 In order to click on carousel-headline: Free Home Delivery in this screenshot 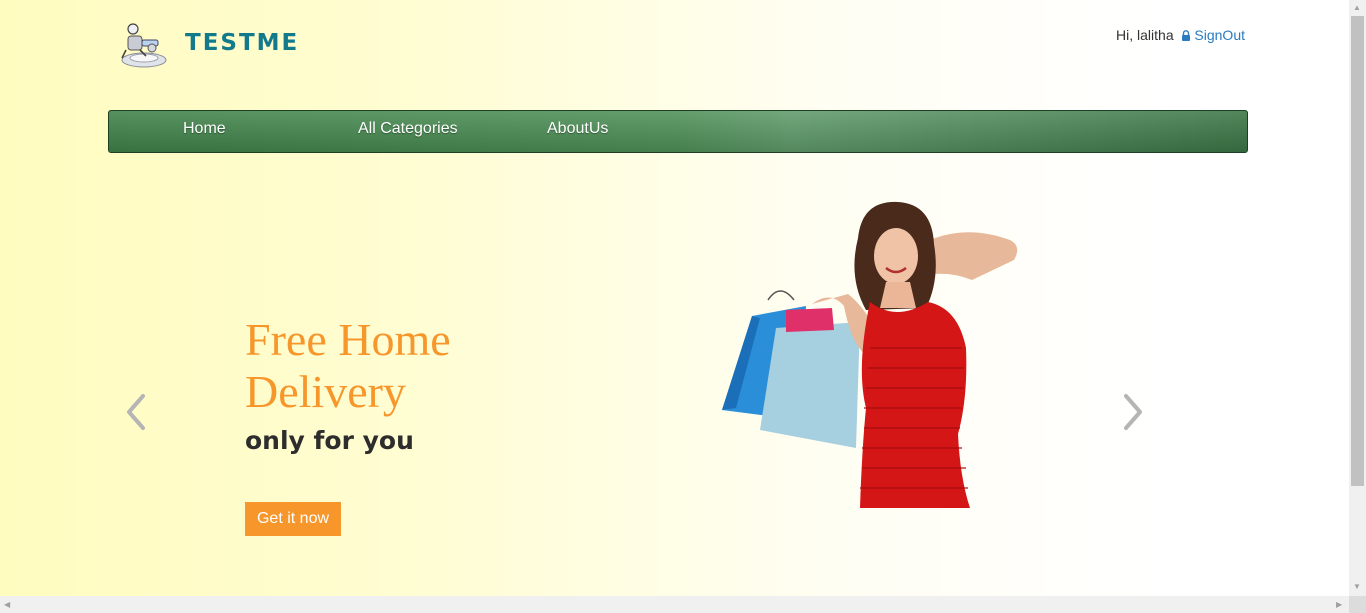, I will do `click(348, 365)`.